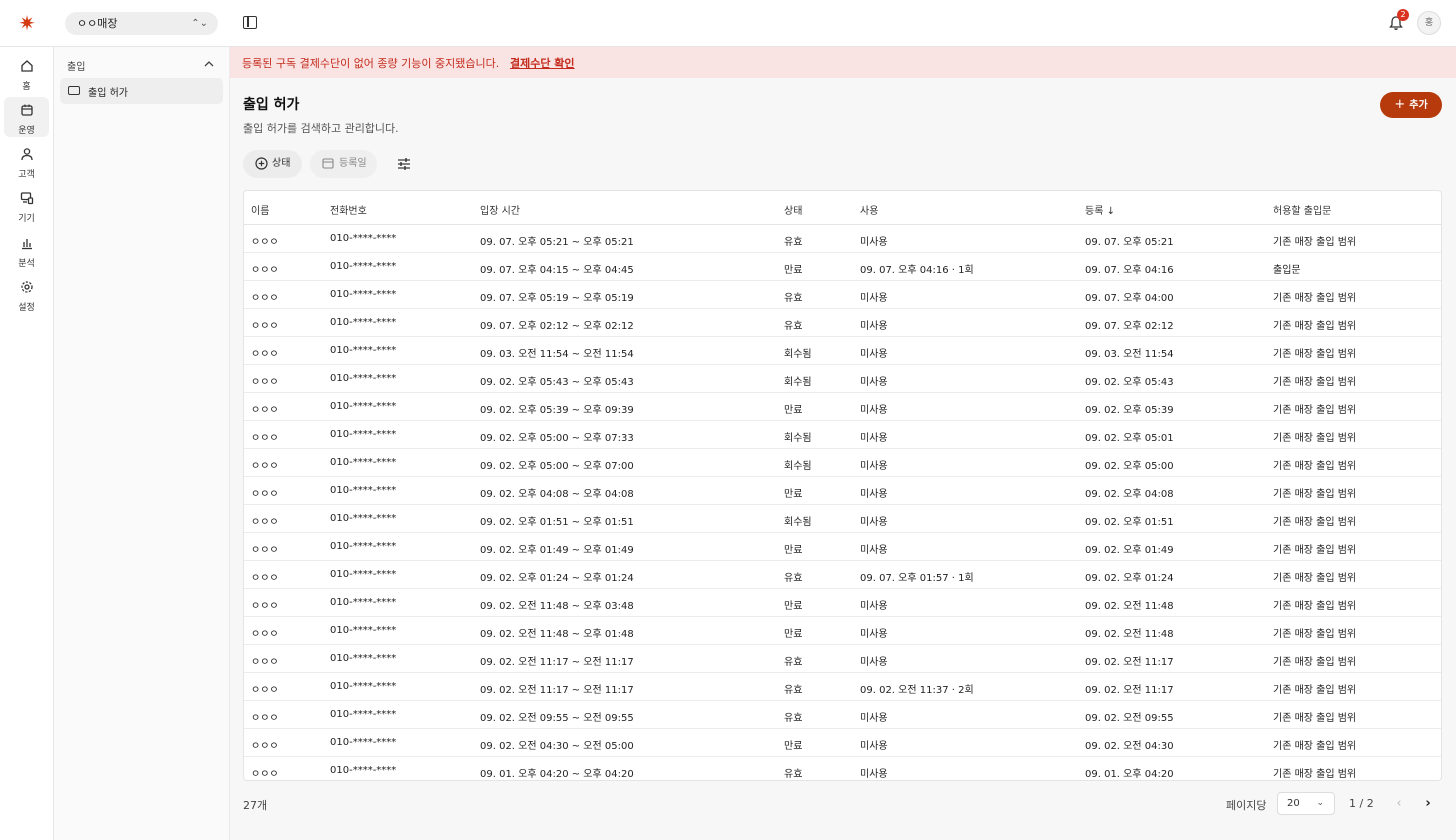  What do you see at coordinates (793, 662) in the screenshot?
I see `cell-status: 유효` at bounding box center [793, 662].